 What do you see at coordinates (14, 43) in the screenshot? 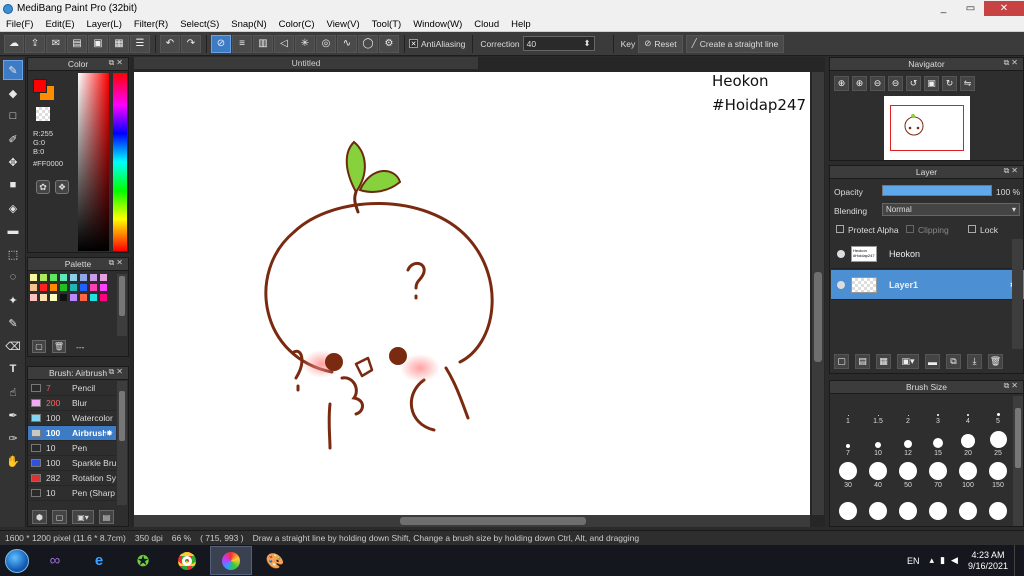
I see `cloud-icon: ☁` at bounding box center [14, 43].